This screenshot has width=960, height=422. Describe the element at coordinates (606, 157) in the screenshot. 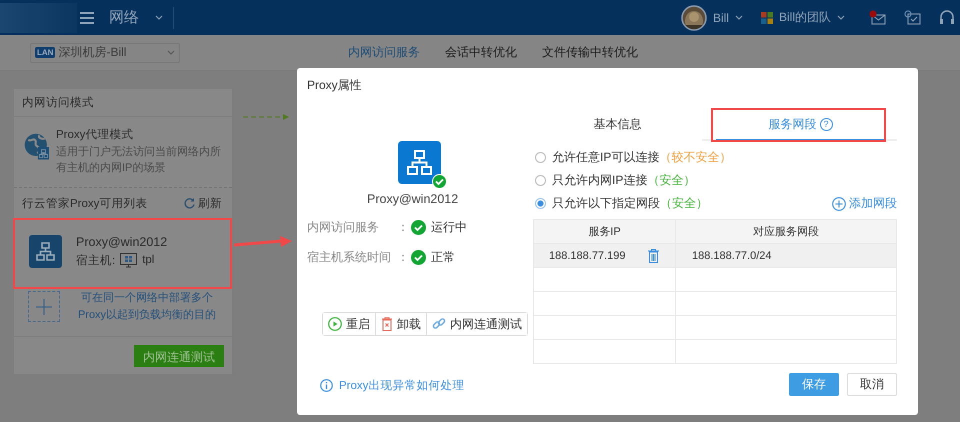

I see `option-label: 允许任意IP可以连接` at that location.